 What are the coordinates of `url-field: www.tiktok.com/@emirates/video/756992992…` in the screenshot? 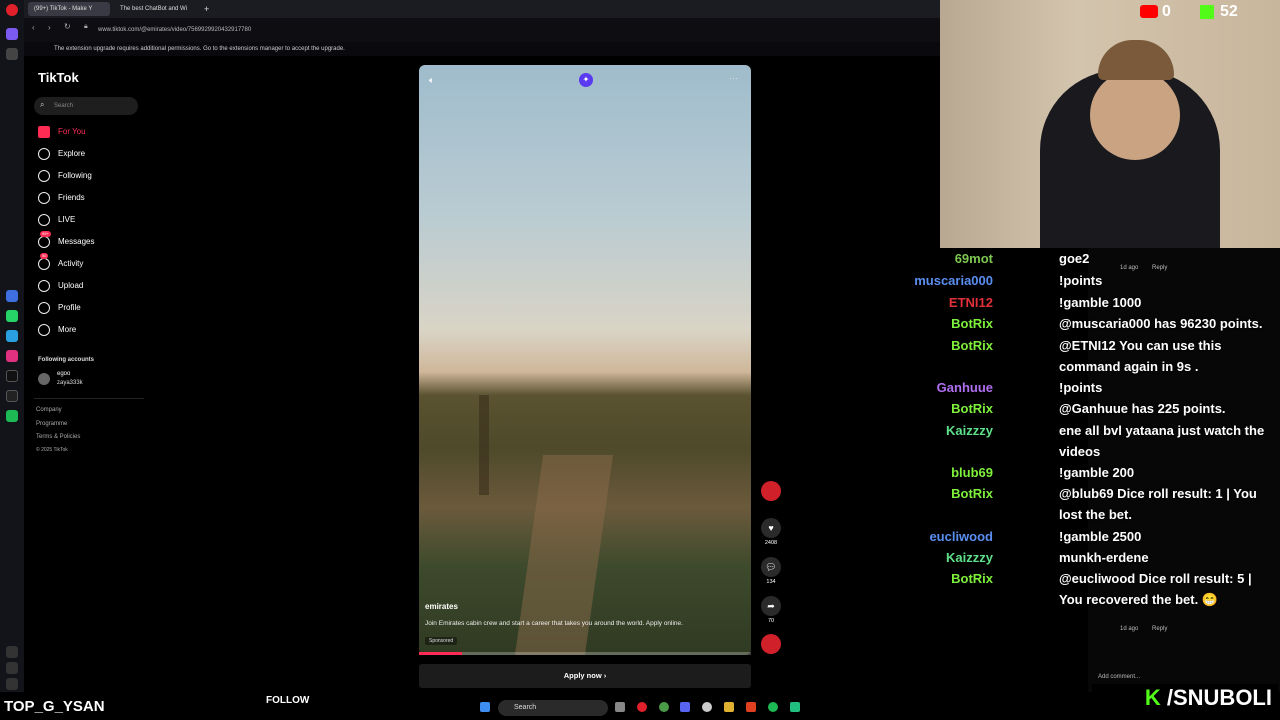 It's located at (174, 30).